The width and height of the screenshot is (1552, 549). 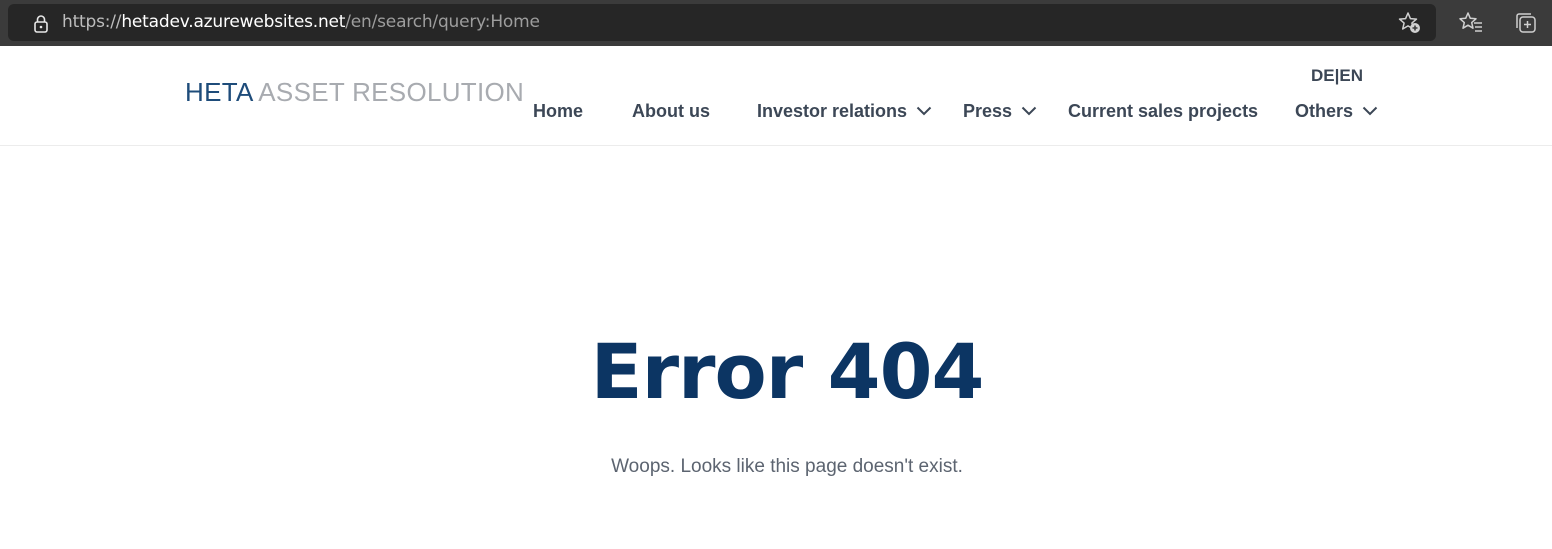 I want to click on nav-item-others: Others, so click(x=1336, y=111).